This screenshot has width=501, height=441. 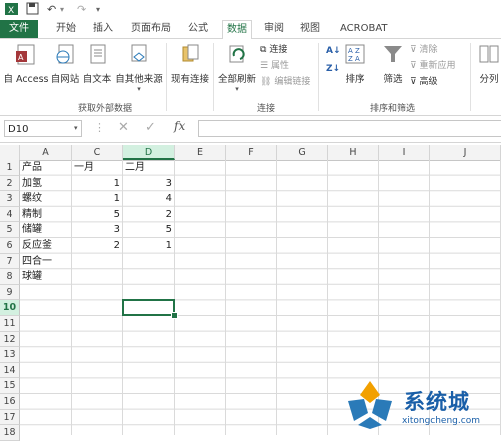 I want to click on from-text-button: 自文本, so click(x=97, y=64).